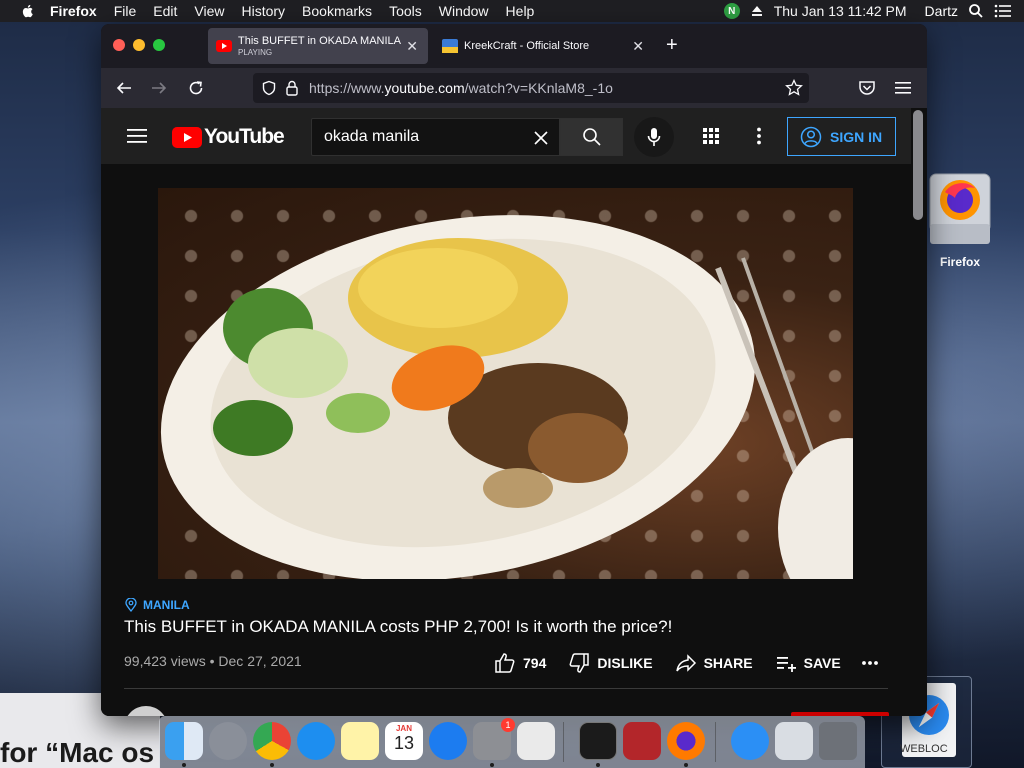 The width and height of the screenshot is (1024, 768). Describe the element at coordinates (579, 663) in the screenshot. I see `thumbs-down-icon` at that location.